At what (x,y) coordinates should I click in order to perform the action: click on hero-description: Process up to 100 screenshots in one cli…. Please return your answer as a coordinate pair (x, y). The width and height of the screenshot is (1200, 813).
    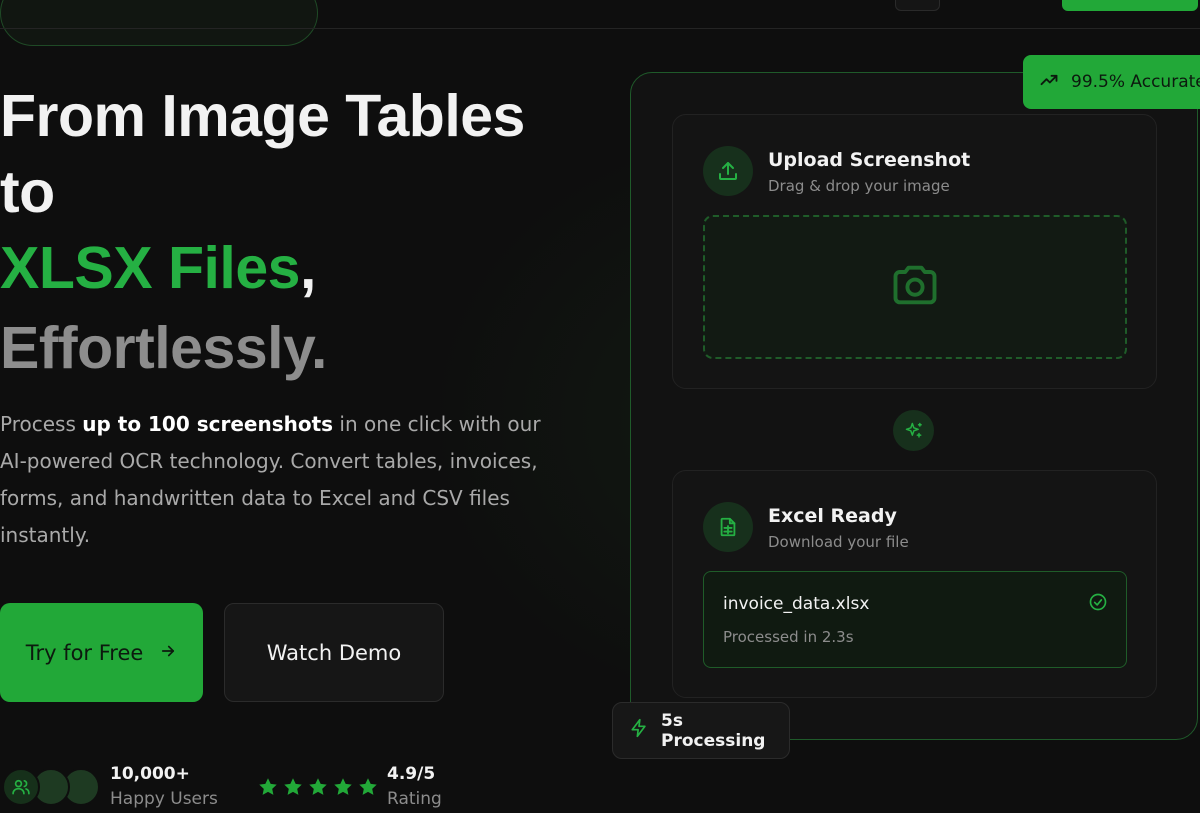
    Looking at the image, I should click on (280, 480).